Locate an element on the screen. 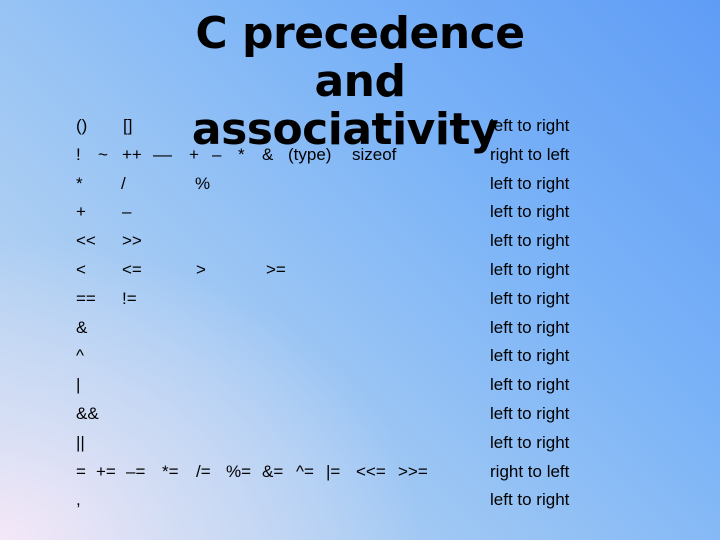 Image resolution: width=720 pixels, height=540 pixels. precedence-row: ^ left to right is located at coordinates (386, 355).